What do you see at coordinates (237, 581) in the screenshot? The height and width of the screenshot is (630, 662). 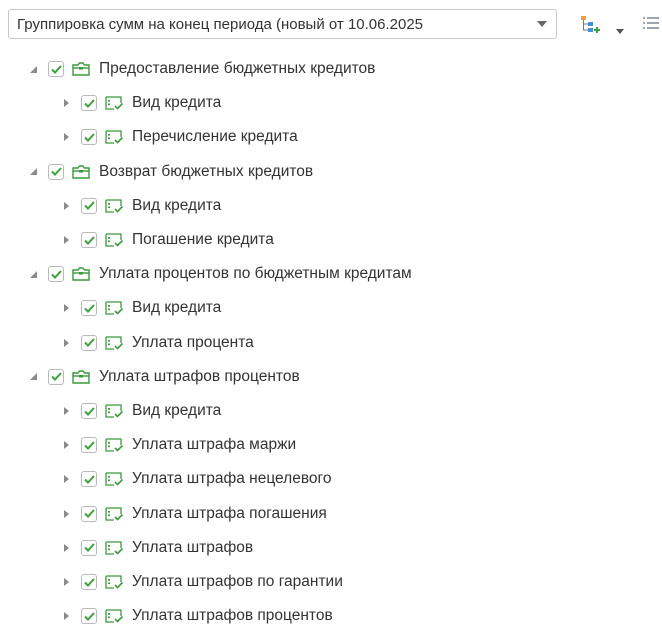 I see `tree-item-label: Уплата штрафов по гарантии` at bounding box center [237, 581].